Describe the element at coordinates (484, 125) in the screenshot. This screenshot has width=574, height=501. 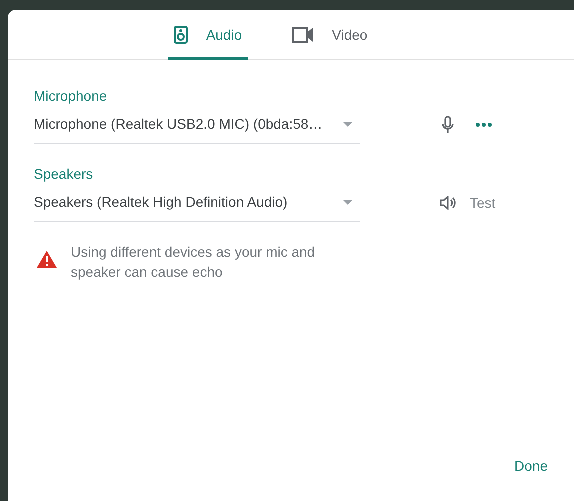
I see `more-options-icon` at that location.